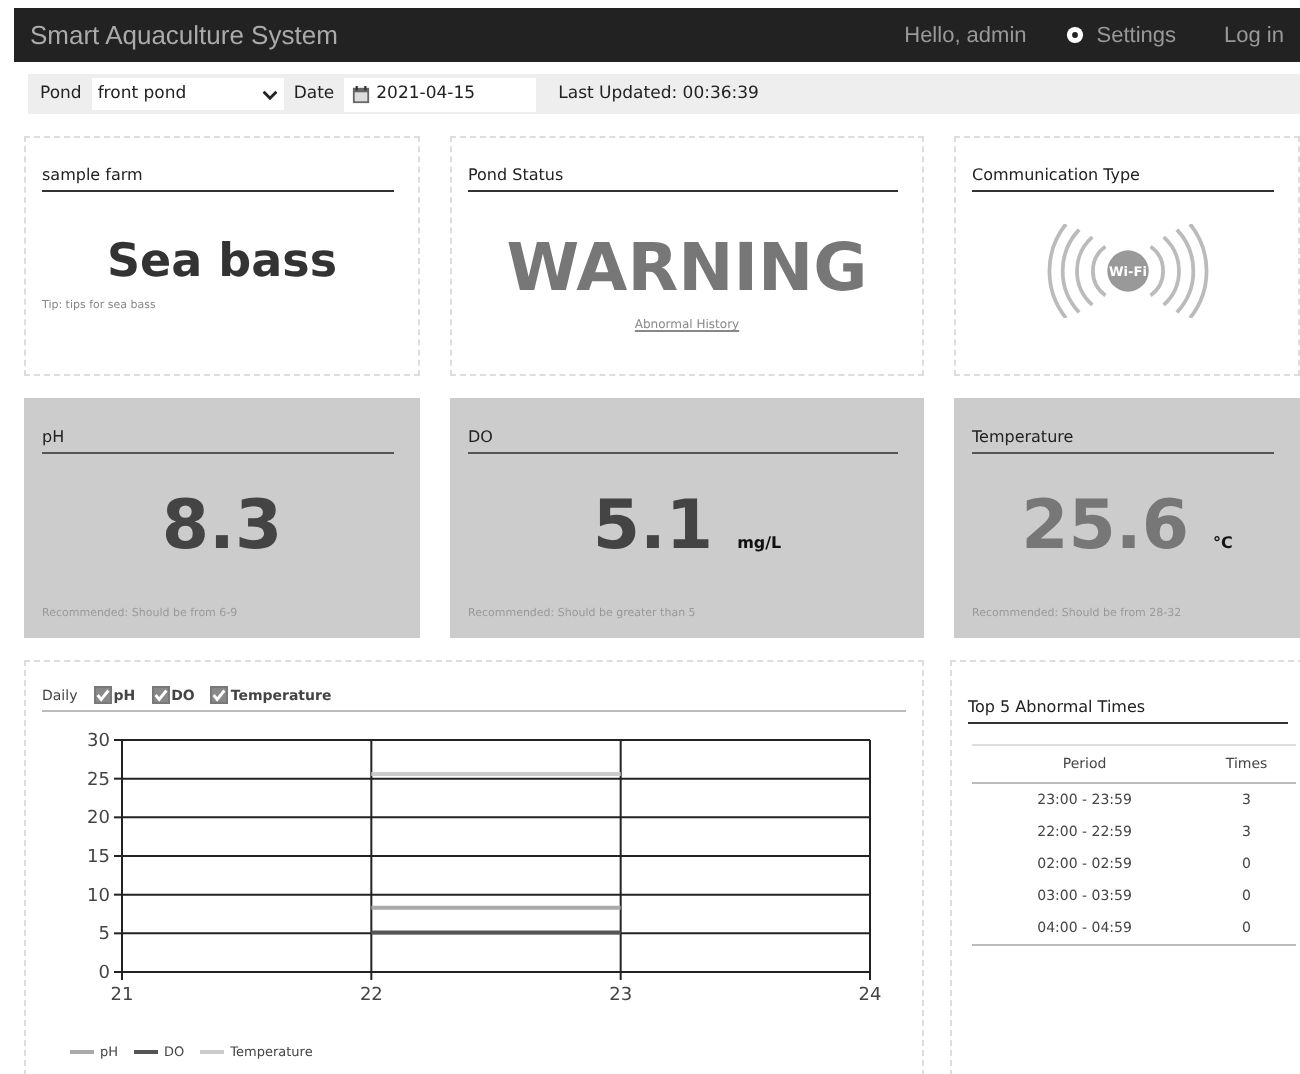 Image resolution: width=1300 pixels, height=1074 pixels. I want to click on x-tick-label: 24, so click(870, 996).